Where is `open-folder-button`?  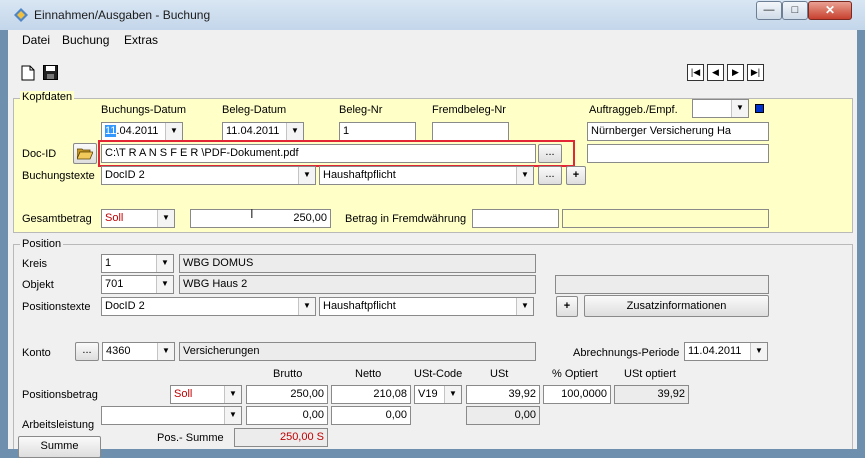
open-folder-button is located at coordinates (85, 153).